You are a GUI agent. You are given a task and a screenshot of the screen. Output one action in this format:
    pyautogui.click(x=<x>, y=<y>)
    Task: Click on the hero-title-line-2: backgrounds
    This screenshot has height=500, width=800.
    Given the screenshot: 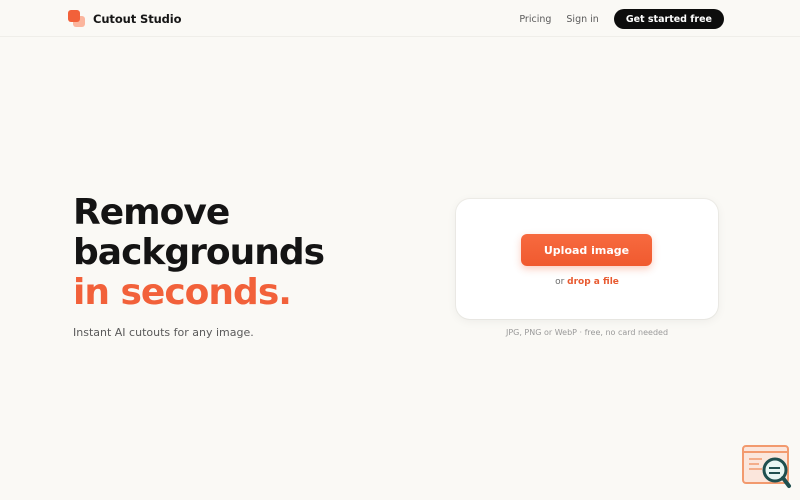 What is the action you would take?
    pyautogui.click(x=199, y=252)
    